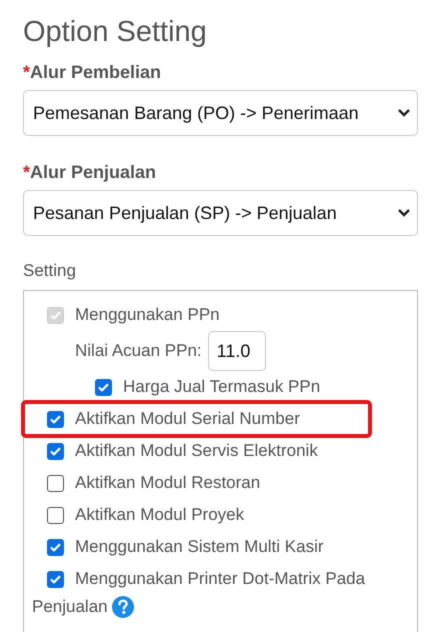  I want to click on checkbox-label: Harga Jual Termasuk PPn, so click(221, 387).